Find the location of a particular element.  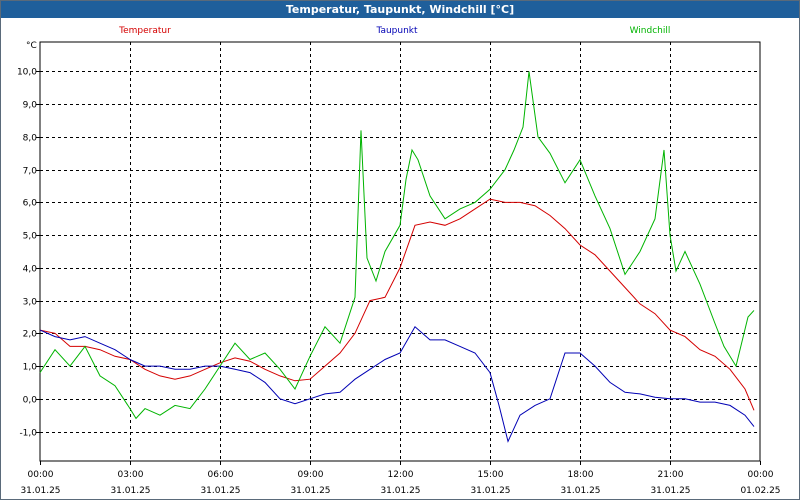

x-tick-time-label: 06:00 is located at coordinates (221, 475).